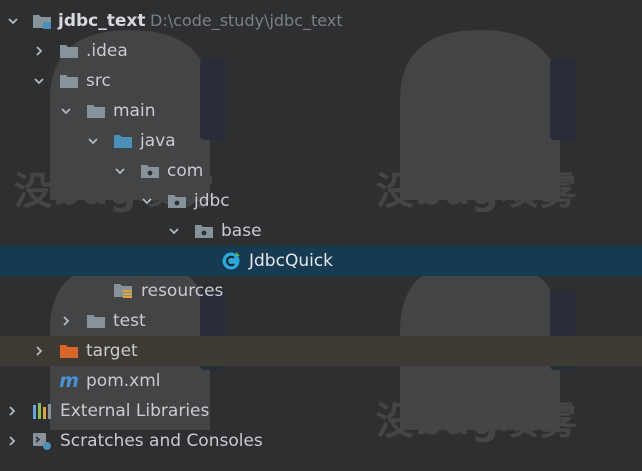  I want to click on tree-node-pom: m pom.xml, so click(321, 381).